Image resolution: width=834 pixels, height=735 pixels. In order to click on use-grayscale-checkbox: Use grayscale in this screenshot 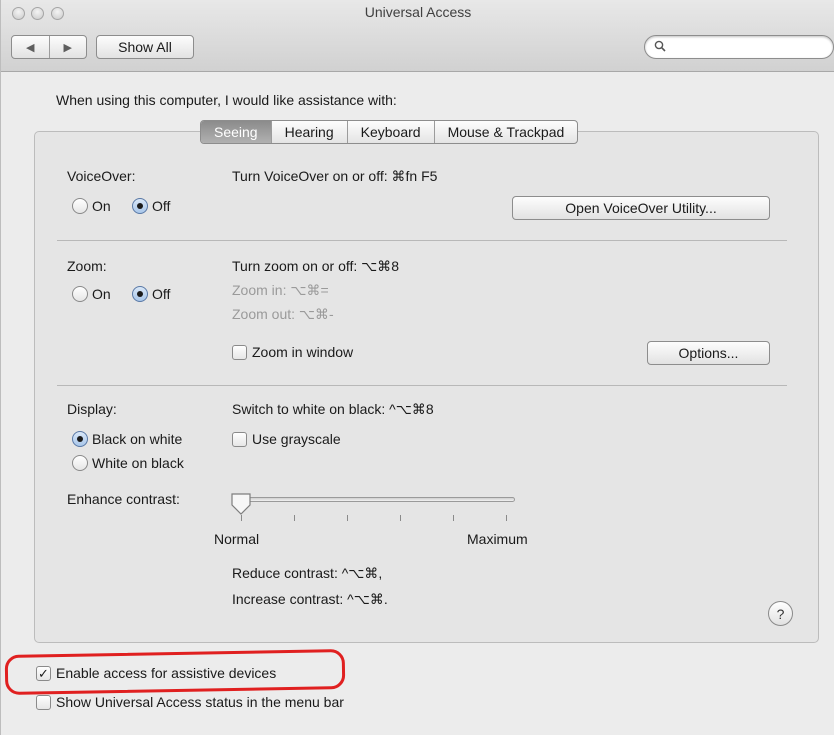, I will do `click(286, 439)`.